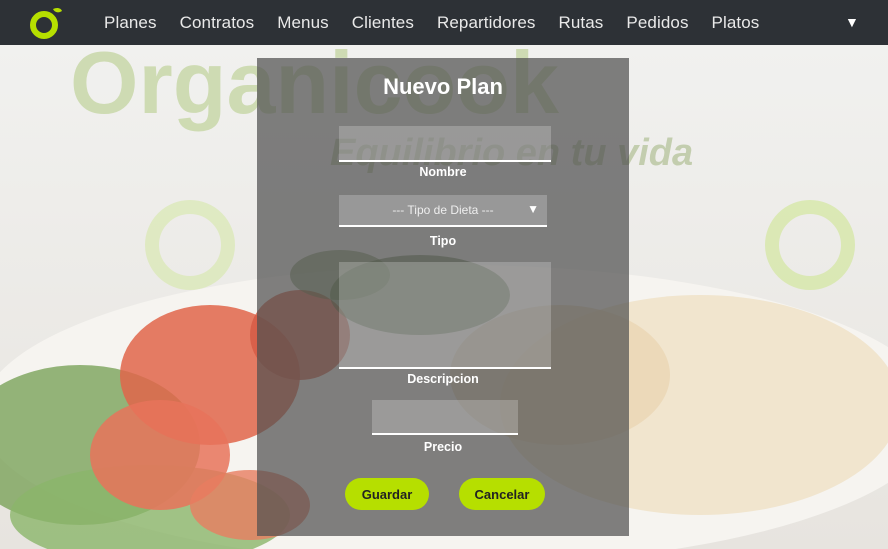 This screenshot has width=888, height=549. What do you see at coordinates (303, 23) in the screenshot?
I see `nav-item-menus: Menus` at bounding box center [303, 23].